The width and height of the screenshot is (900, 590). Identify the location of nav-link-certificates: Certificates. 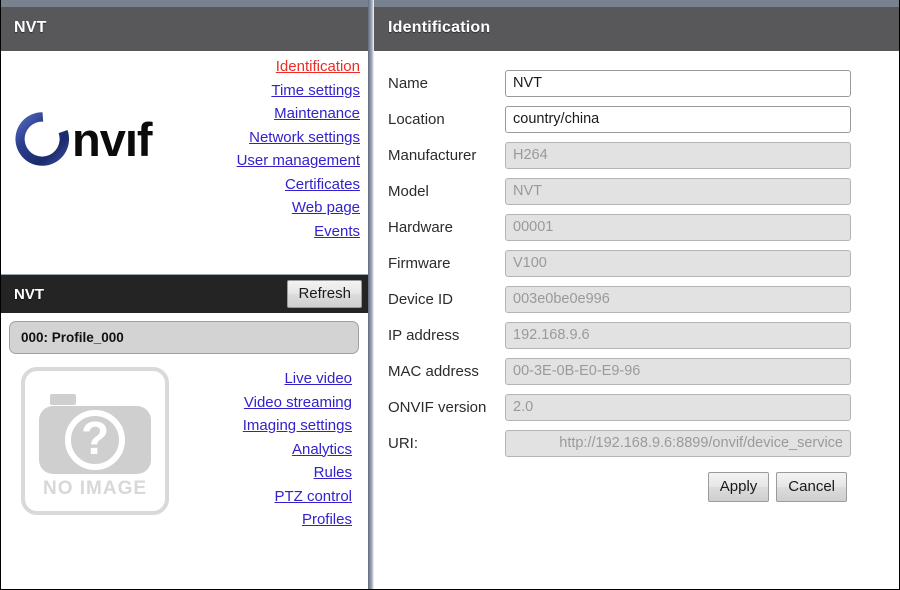
(280, 185).